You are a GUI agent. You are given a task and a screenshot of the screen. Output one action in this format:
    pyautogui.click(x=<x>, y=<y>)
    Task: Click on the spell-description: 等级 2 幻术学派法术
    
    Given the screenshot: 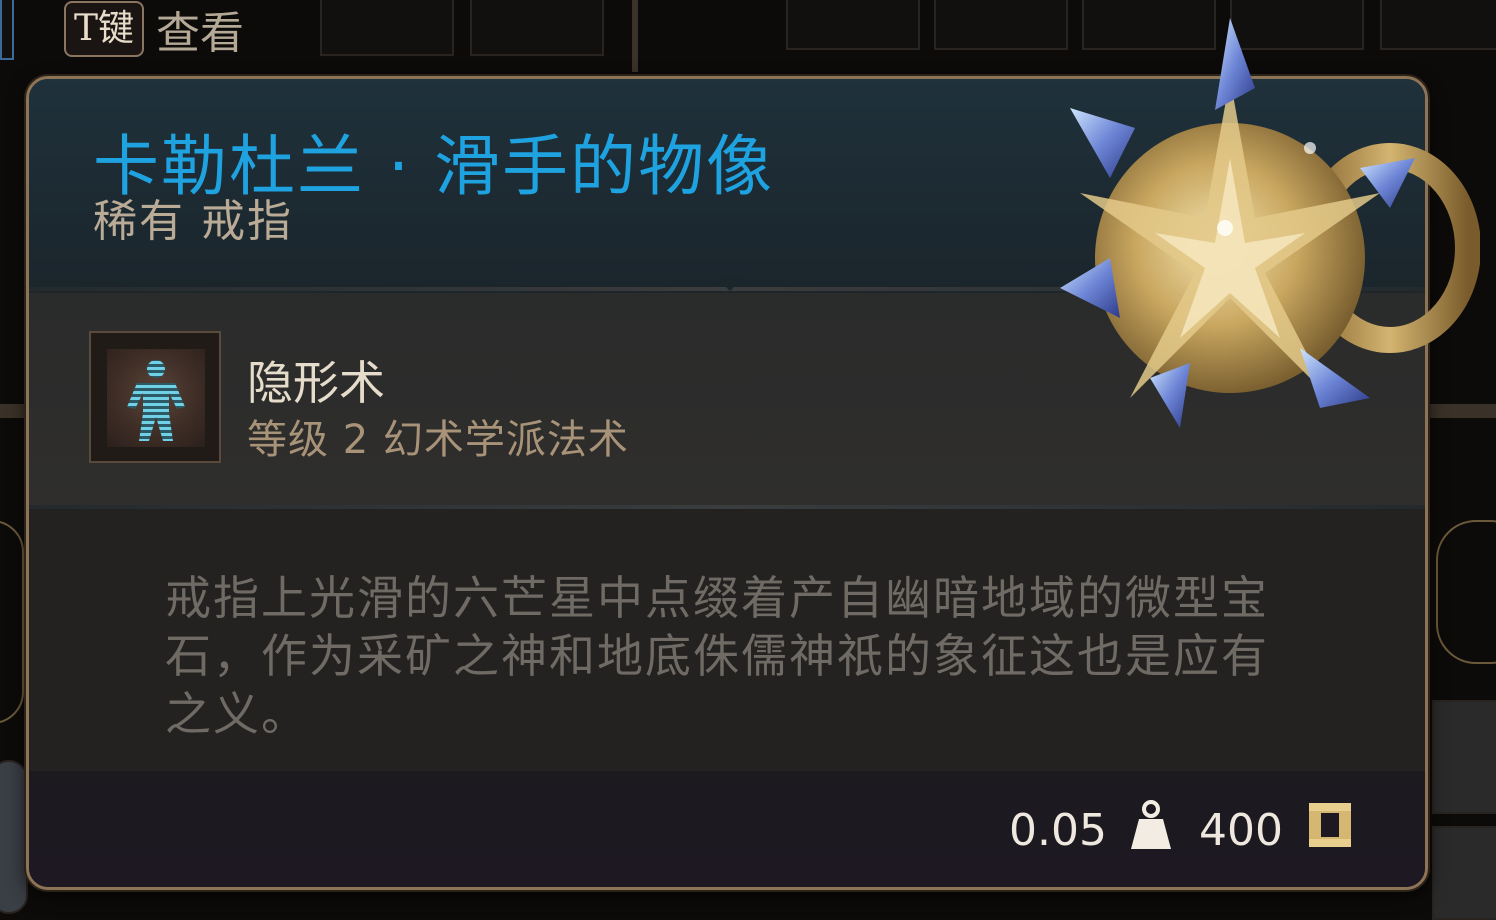 What is the action you would take?
    pyautogui.click(x=438, y=440)
    